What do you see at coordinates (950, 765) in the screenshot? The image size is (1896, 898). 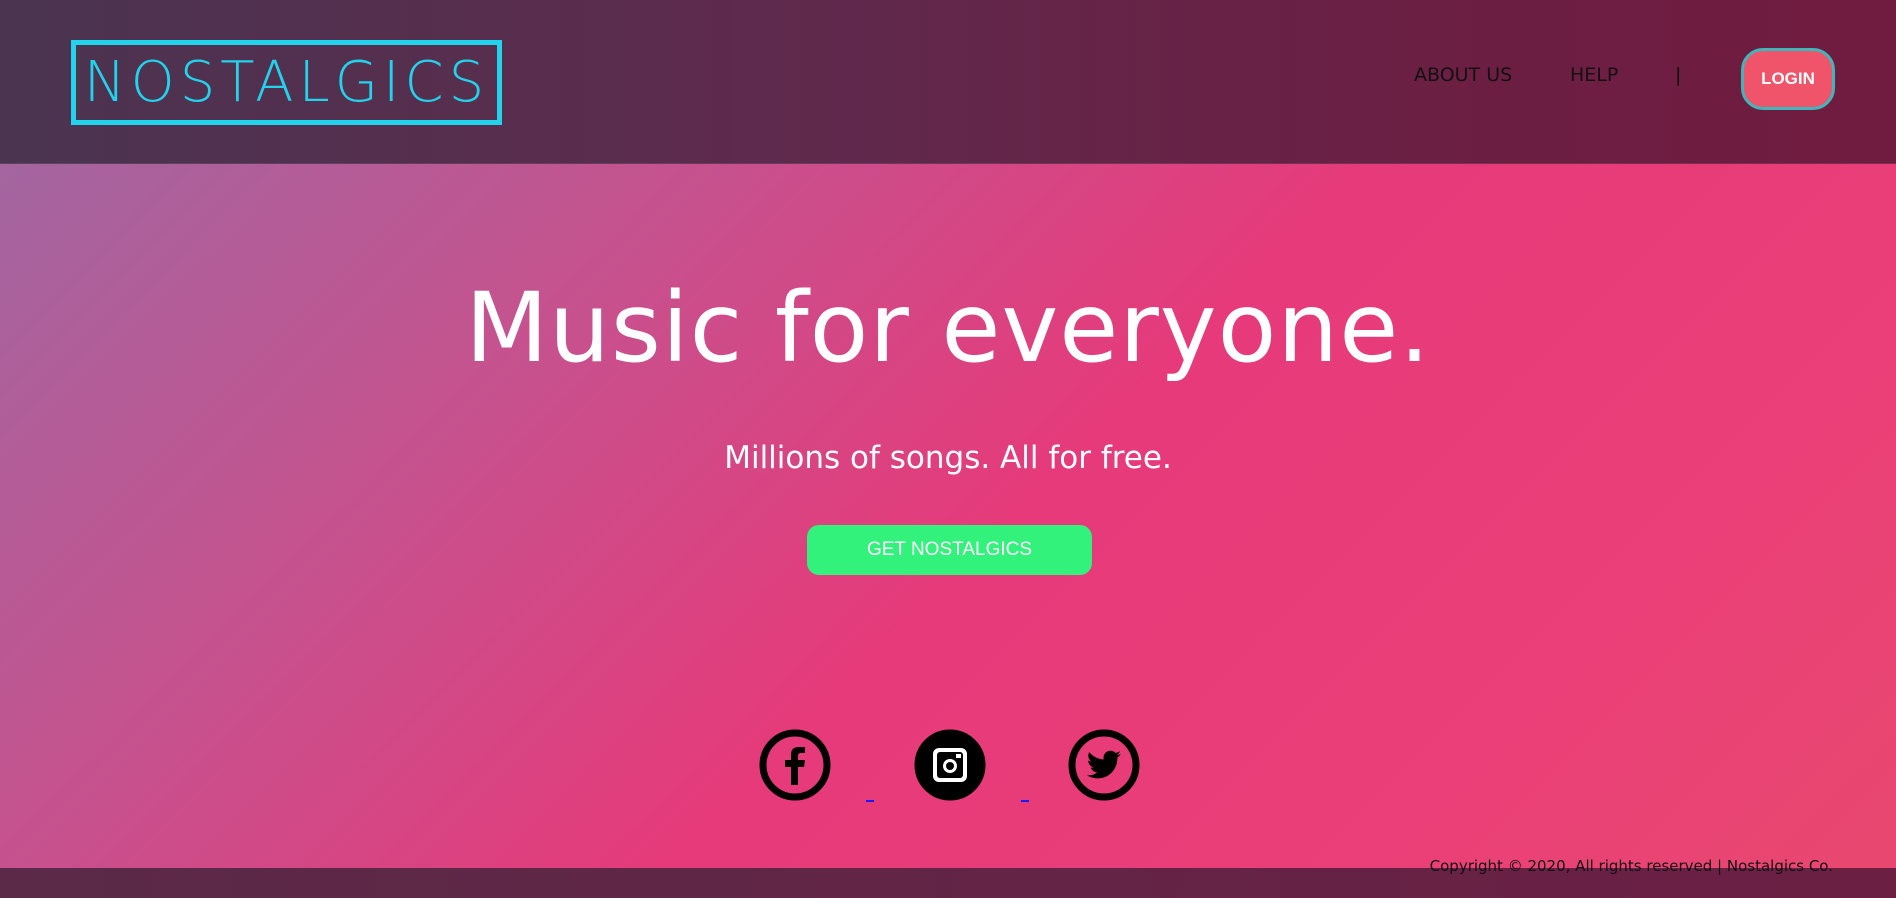 I see `instagram-icon` at bounding box center [950, 765].